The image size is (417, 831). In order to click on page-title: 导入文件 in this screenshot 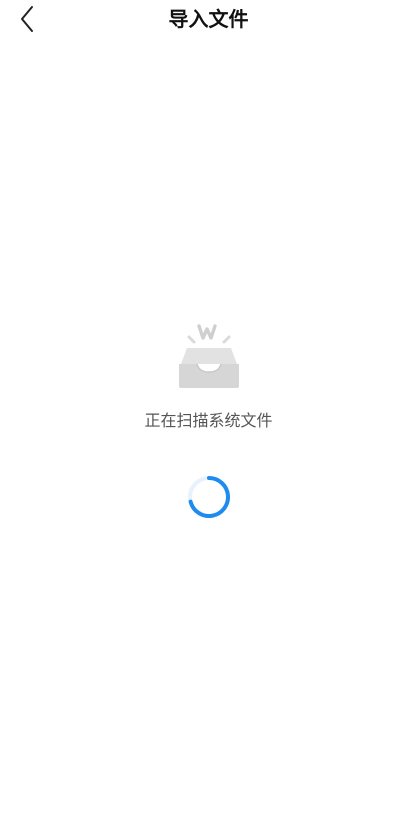, I will do `click(208, 19)`.